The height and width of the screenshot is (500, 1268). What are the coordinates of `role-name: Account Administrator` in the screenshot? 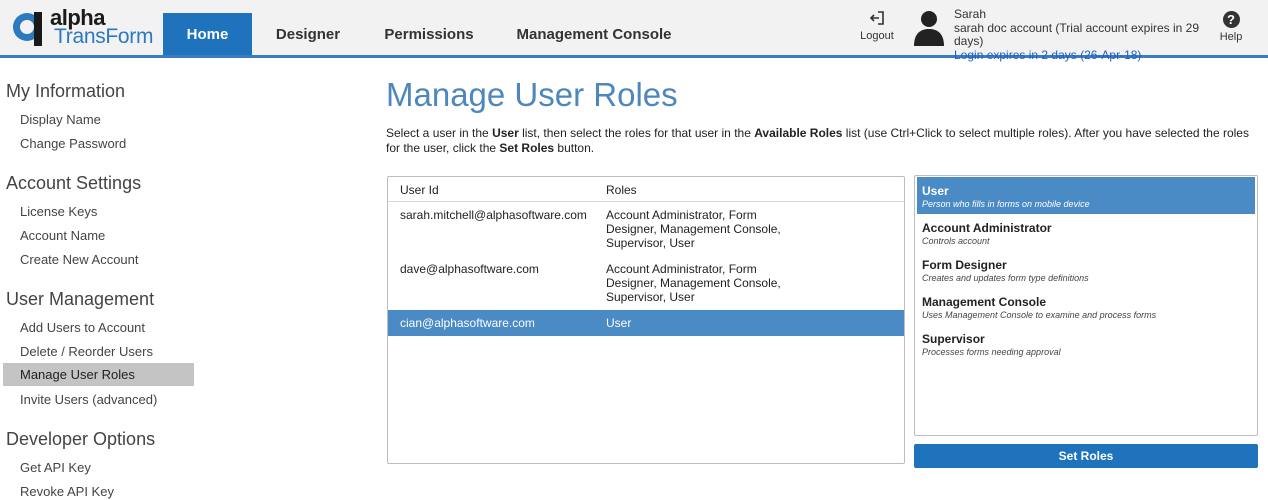 It's located at (987, 228).